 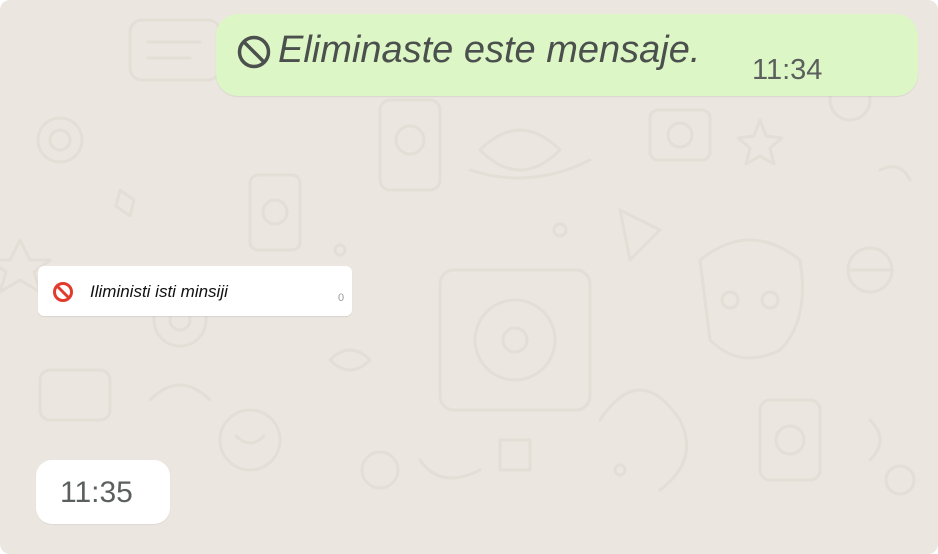 I want to click on outgoing-message-bubble: Eliminaste este mensaje. 11:34, so click(x=567, y=55).